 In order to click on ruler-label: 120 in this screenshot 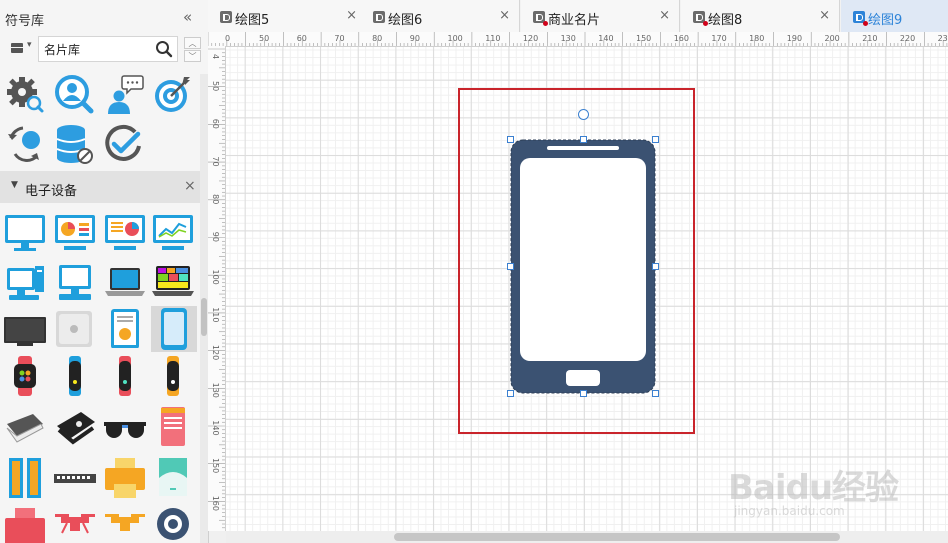, I will do `click(215, 352)`.